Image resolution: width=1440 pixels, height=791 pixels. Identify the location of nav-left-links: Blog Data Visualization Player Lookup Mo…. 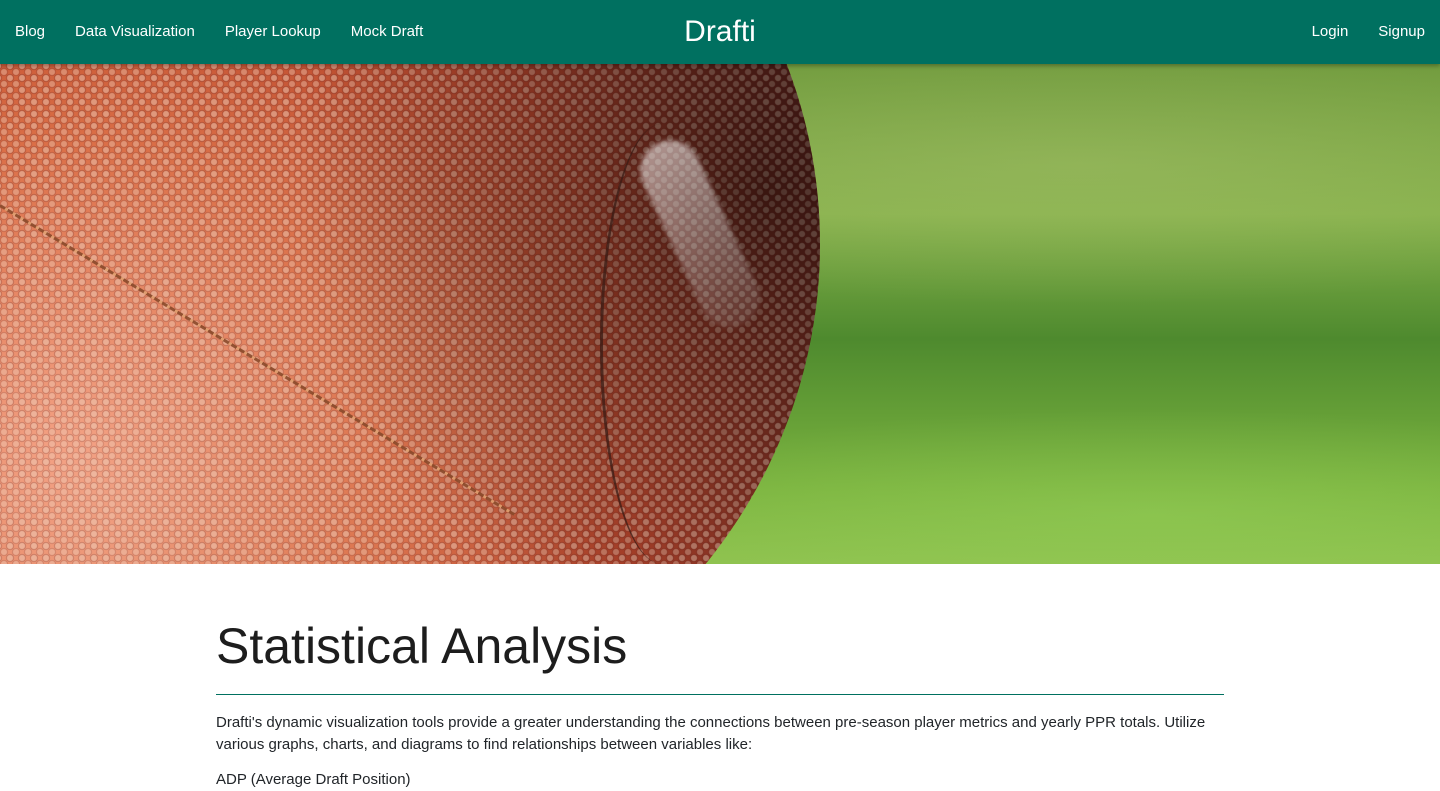
(219, 32).